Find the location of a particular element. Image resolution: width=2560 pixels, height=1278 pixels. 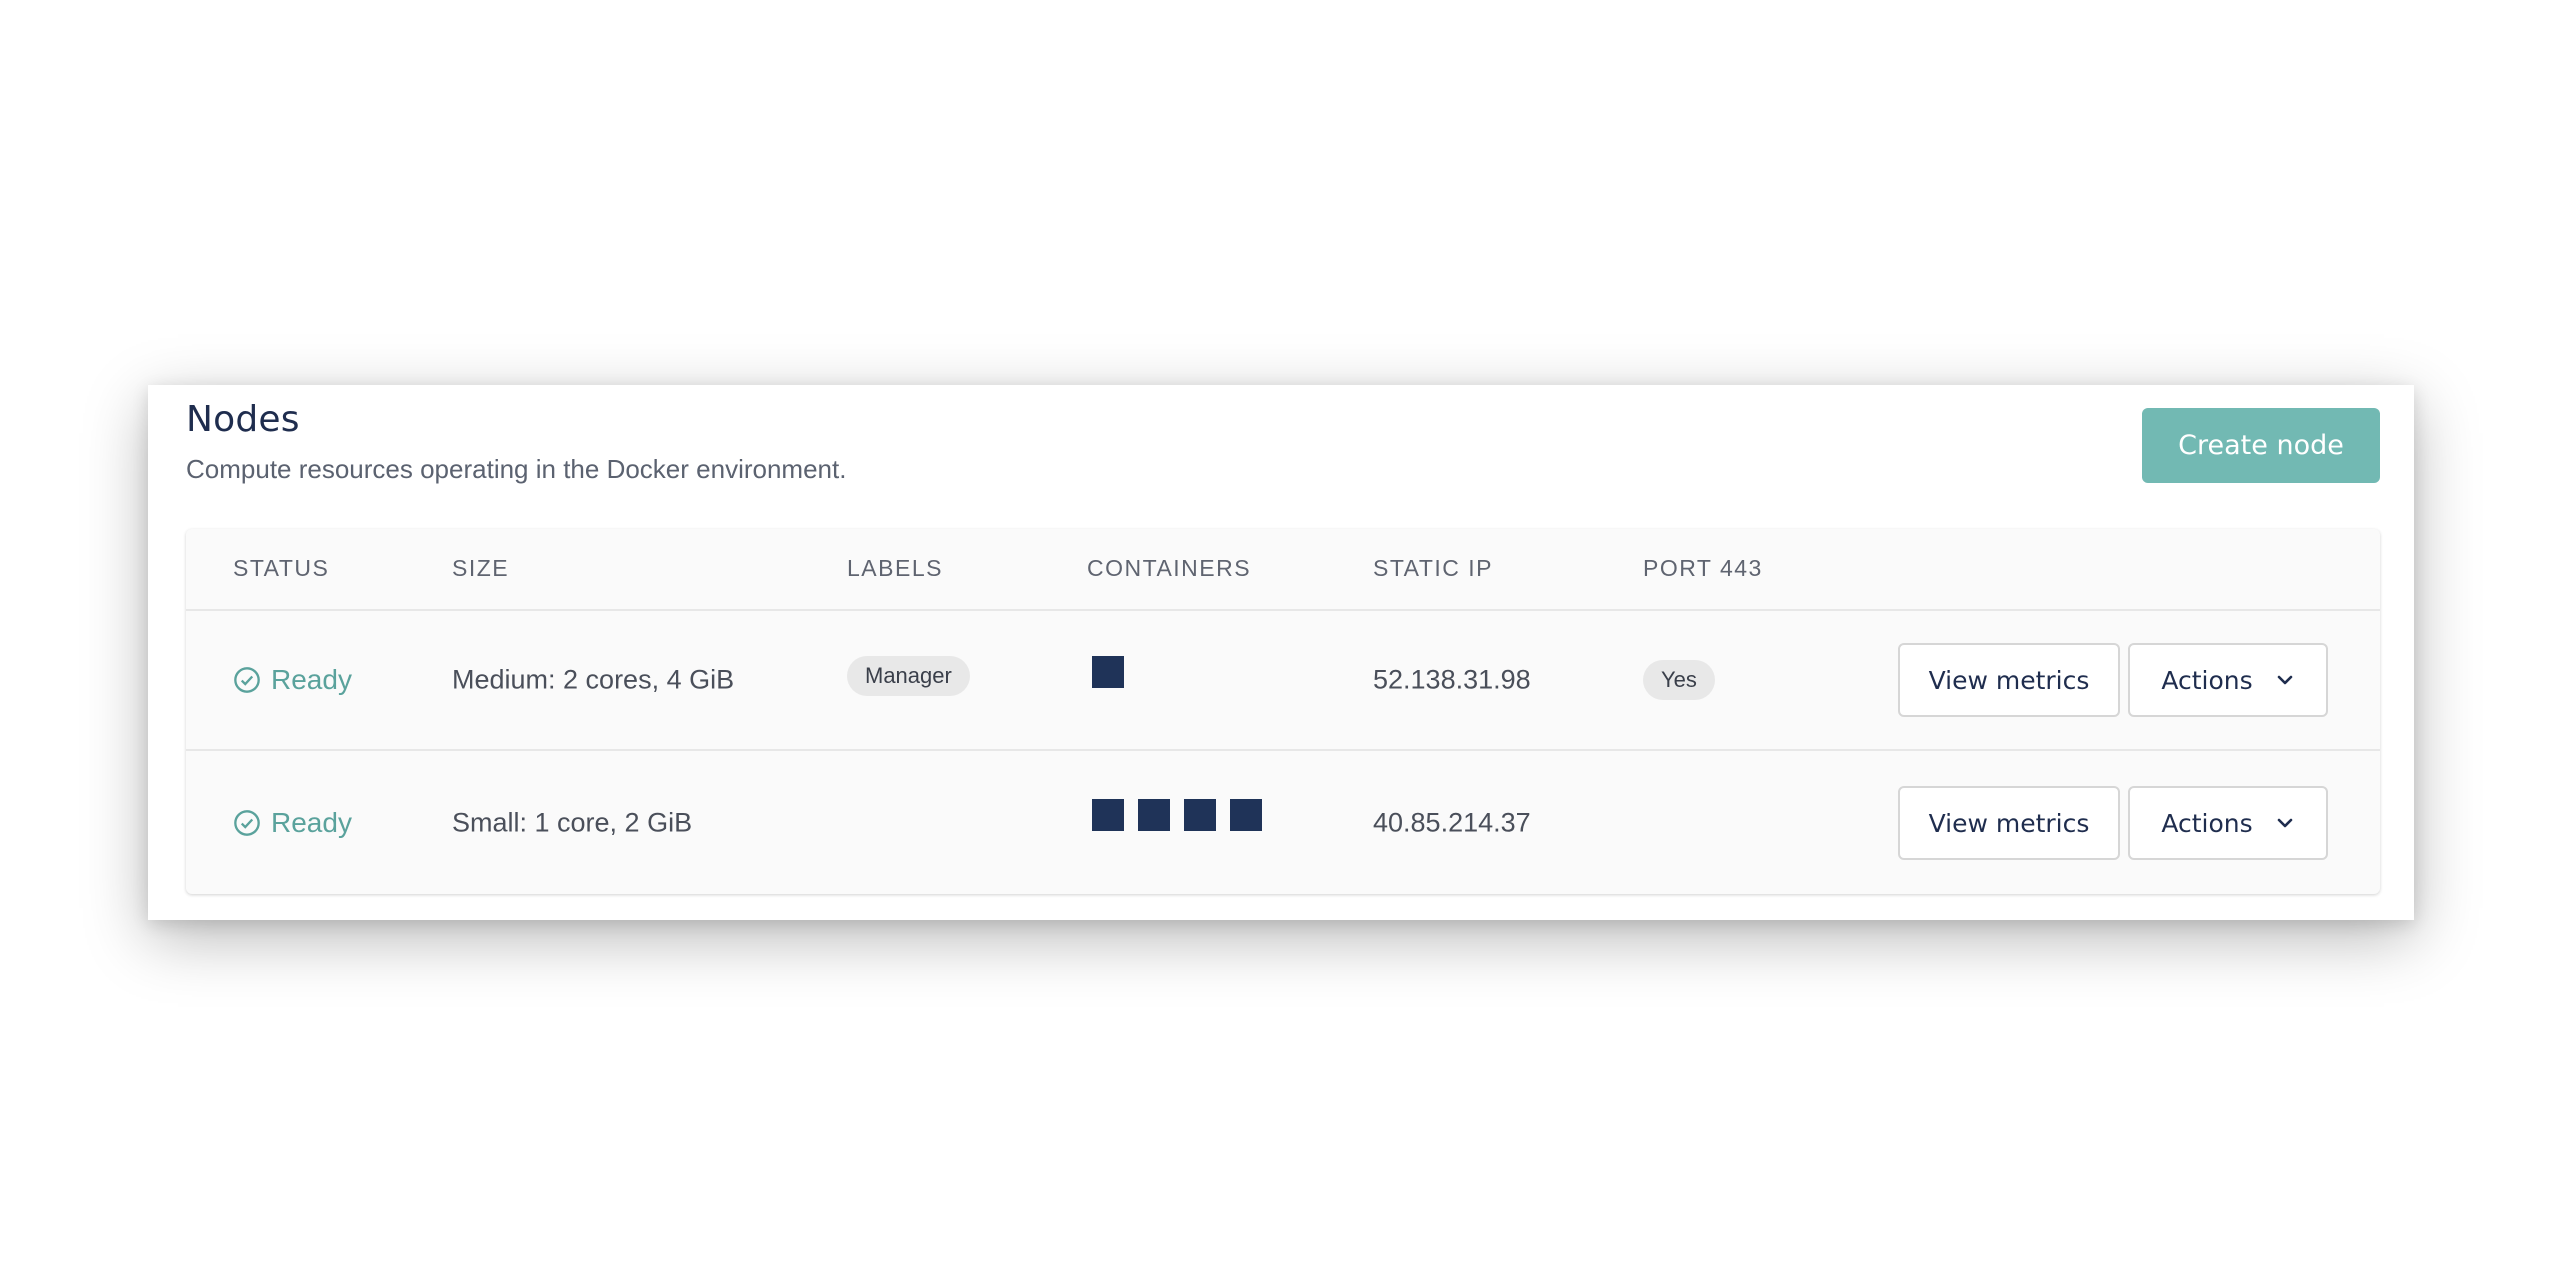

page-title: Nodes is located at coordinates (243, 419).